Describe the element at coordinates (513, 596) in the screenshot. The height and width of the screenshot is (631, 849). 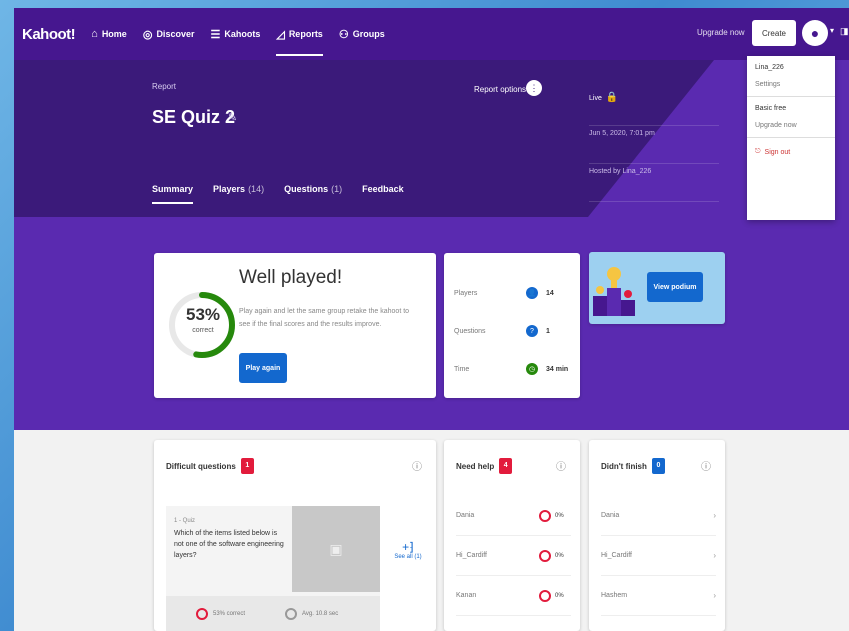
I see `list-item: Kanan 0%` at that location.